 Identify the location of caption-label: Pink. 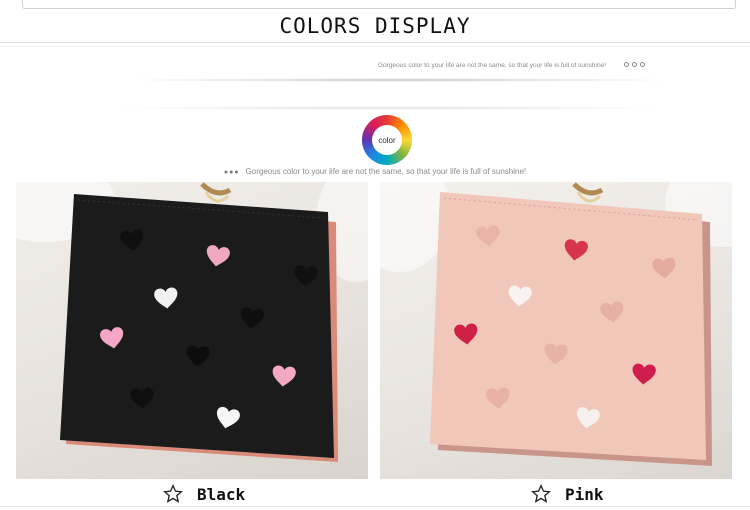
(584, 494).